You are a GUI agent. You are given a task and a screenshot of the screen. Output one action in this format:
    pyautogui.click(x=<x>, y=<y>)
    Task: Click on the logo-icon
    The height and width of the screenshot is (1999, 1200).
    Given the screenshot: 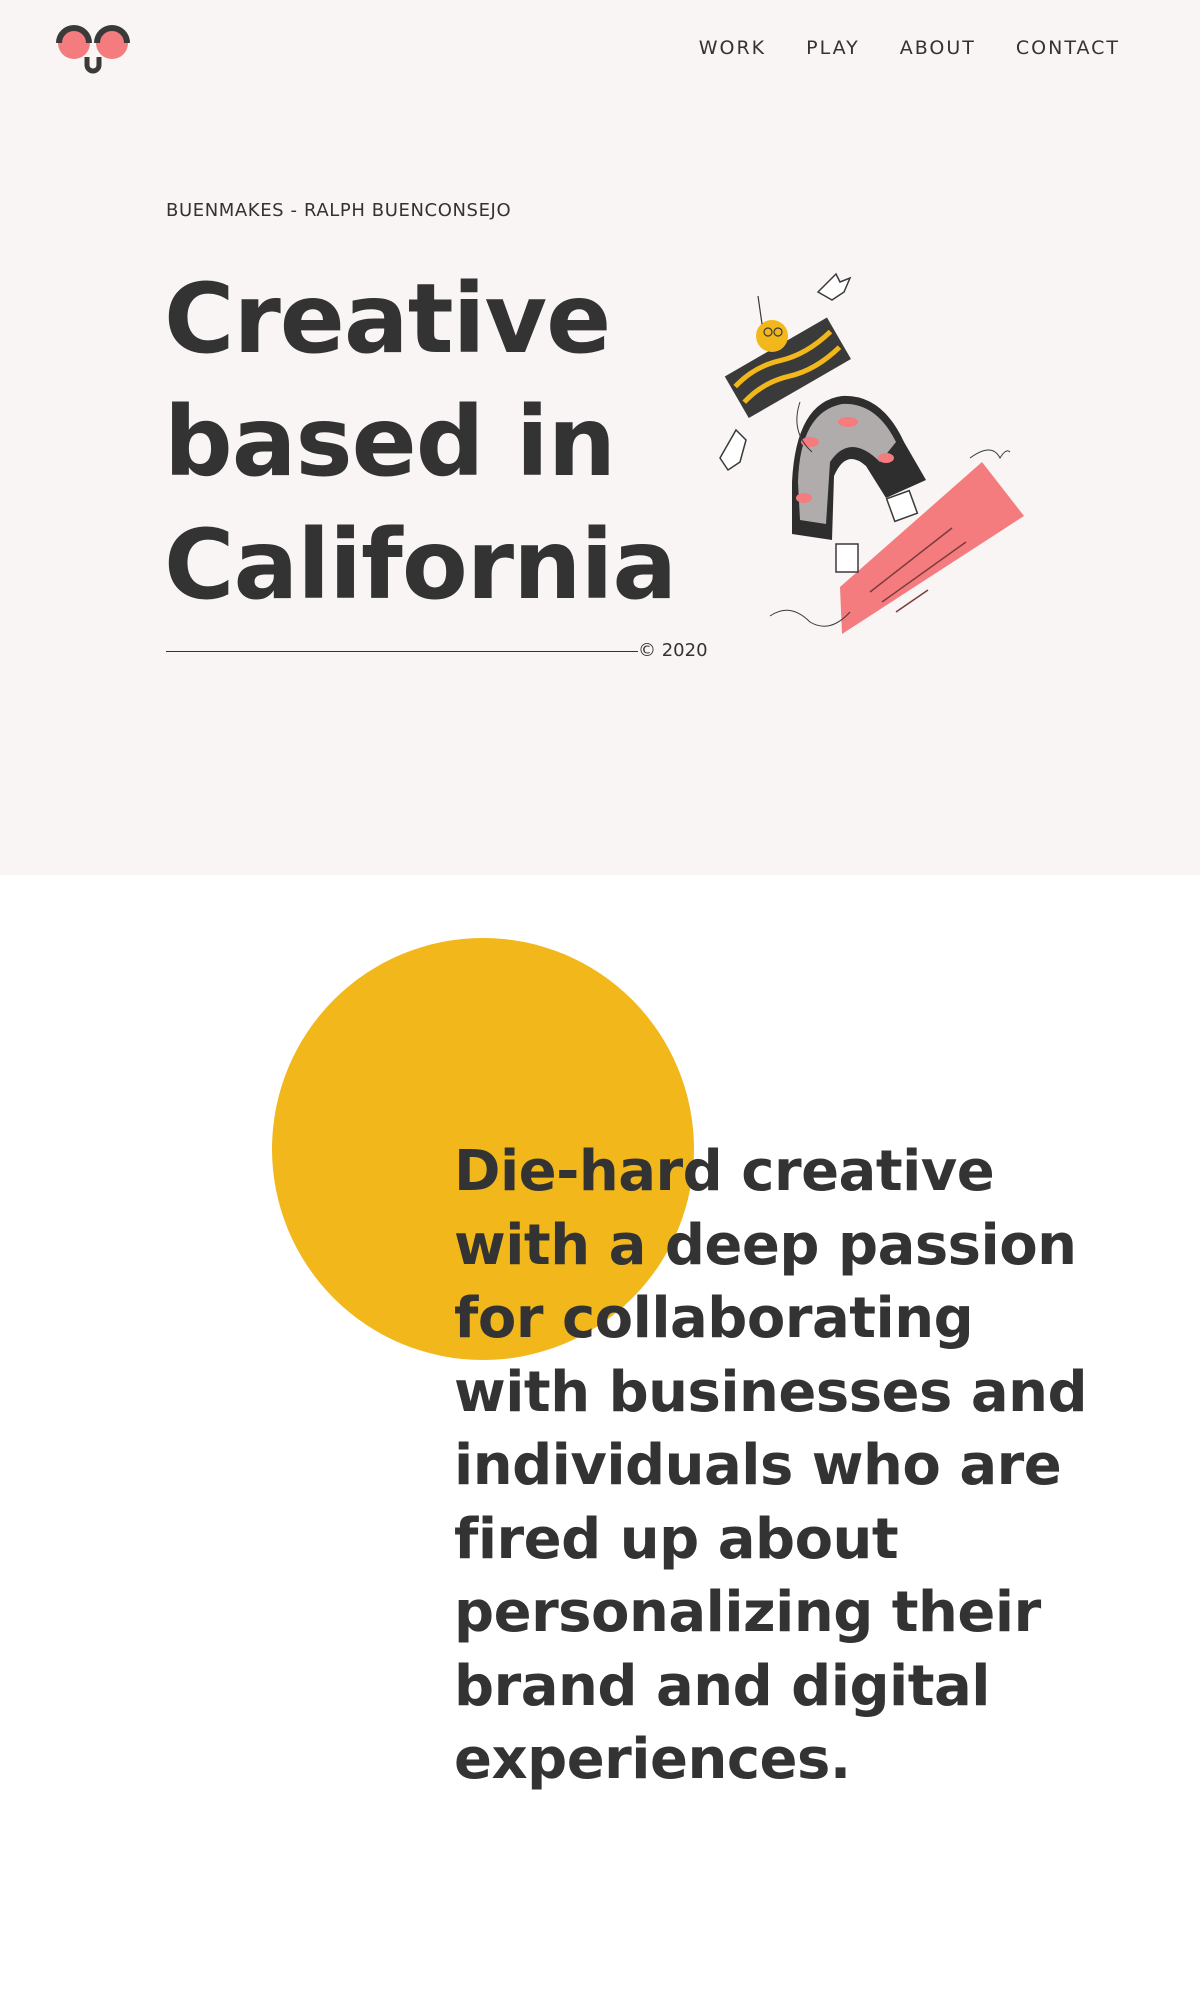 What is the action you would take?
    pyautogui.click(x=97, y=50)
    